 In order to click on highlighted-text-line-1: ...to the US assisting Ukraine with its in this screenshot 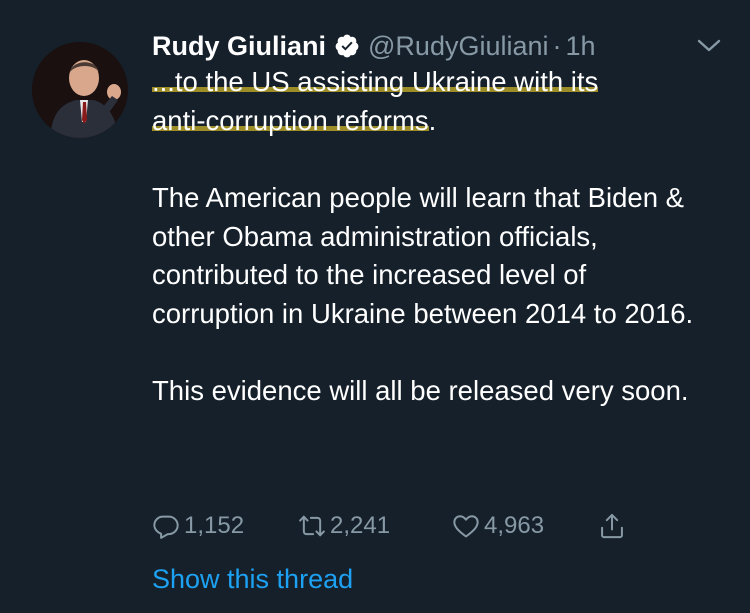, I will do `click(375, 81)`.